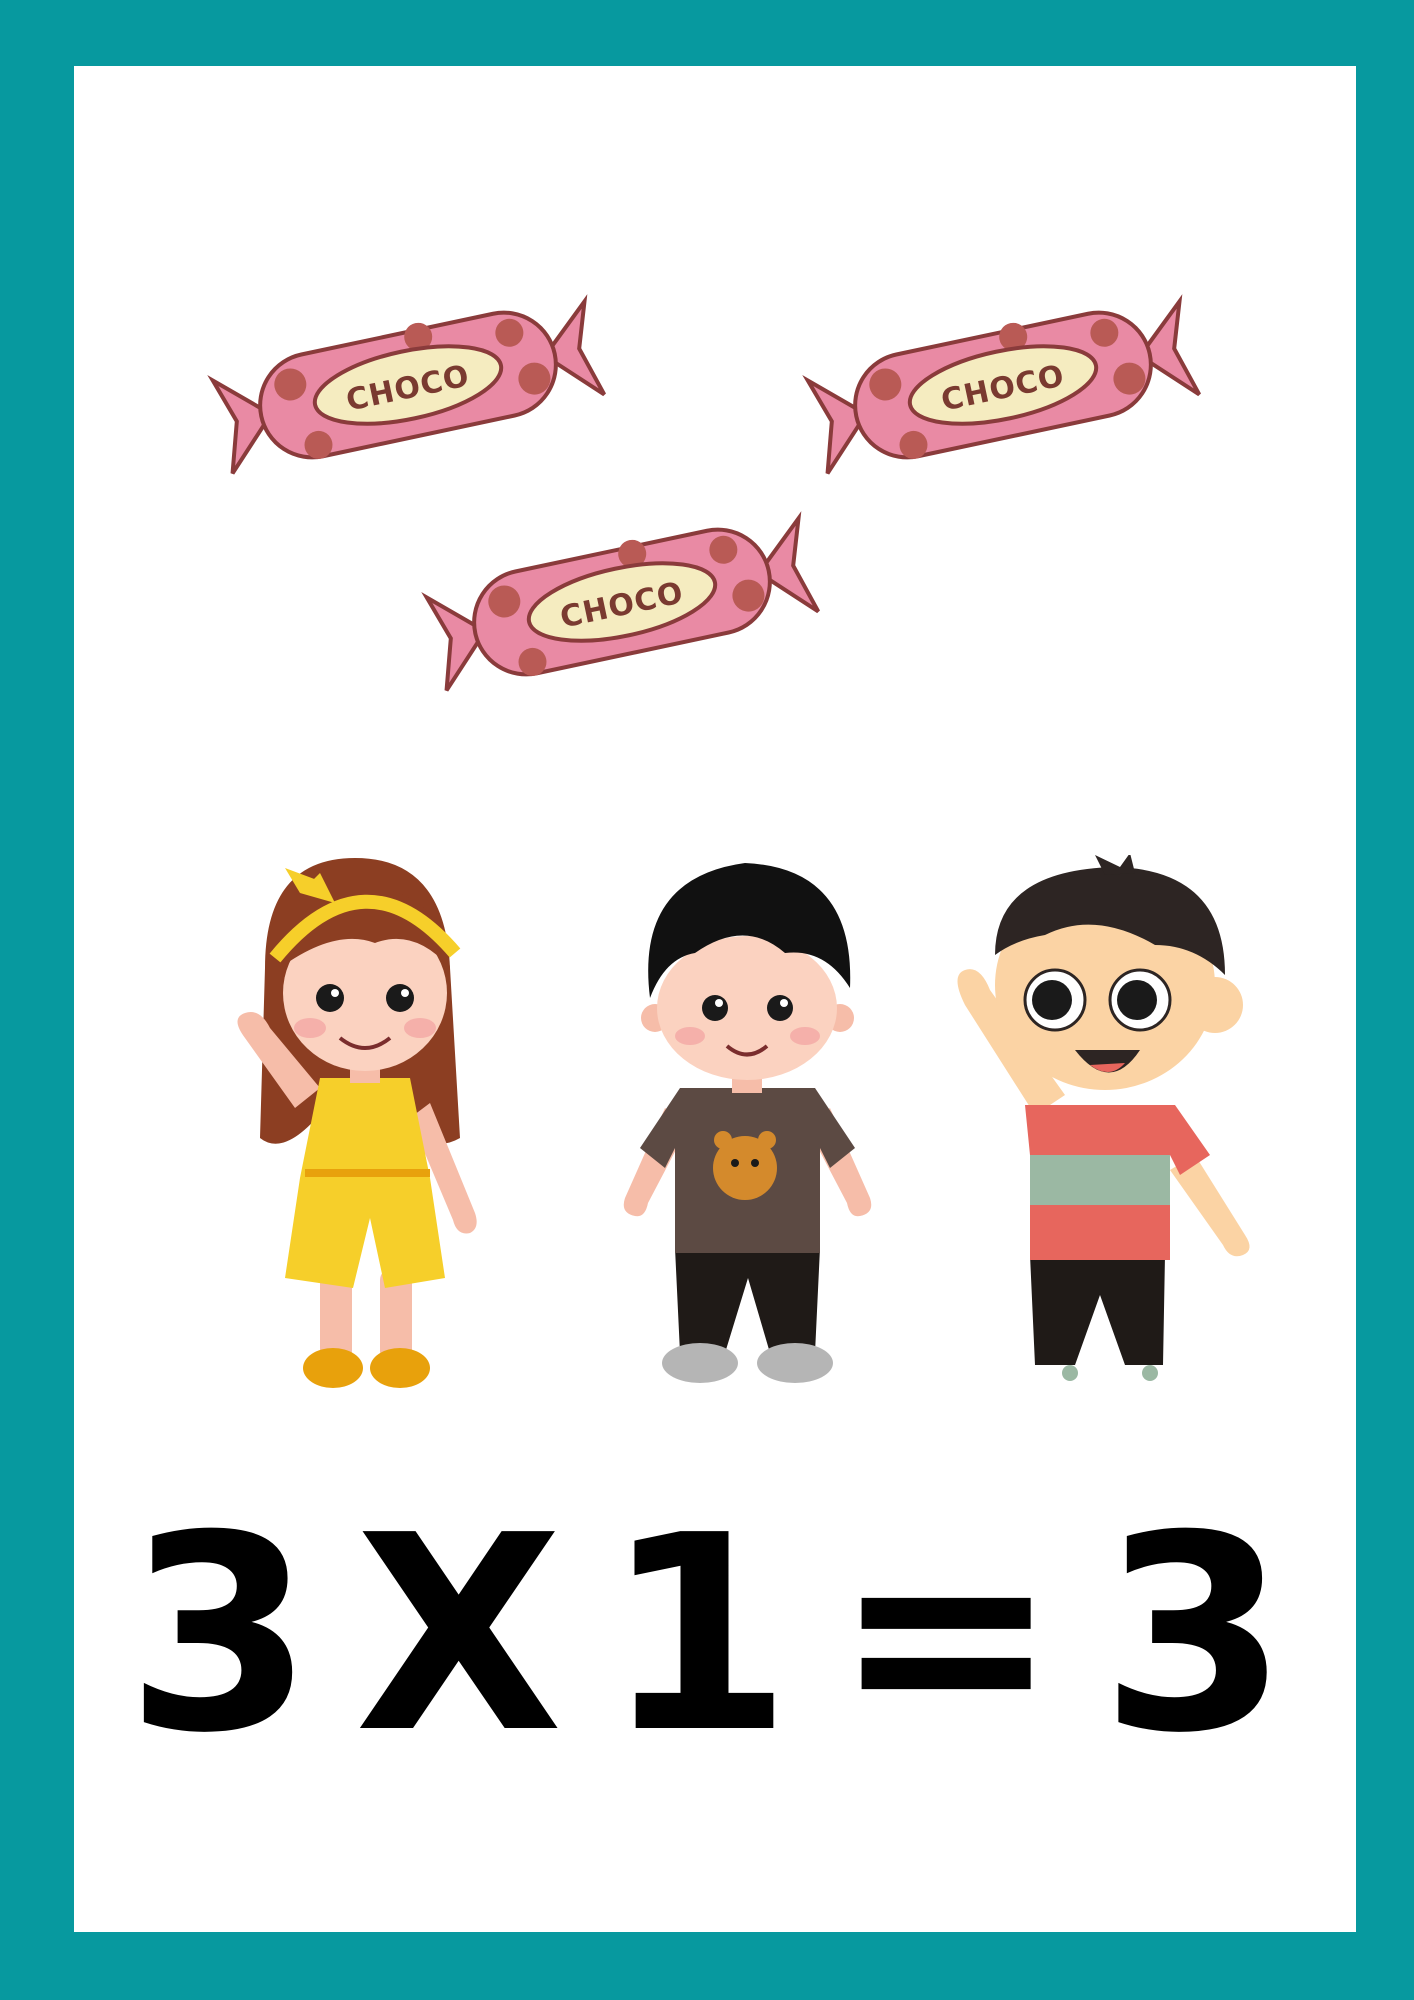  What do you see at coordinates (747, 1124) in the screenshot?
I see `boy-bear-shirt-illustration` at bounding box center [747, 1124].